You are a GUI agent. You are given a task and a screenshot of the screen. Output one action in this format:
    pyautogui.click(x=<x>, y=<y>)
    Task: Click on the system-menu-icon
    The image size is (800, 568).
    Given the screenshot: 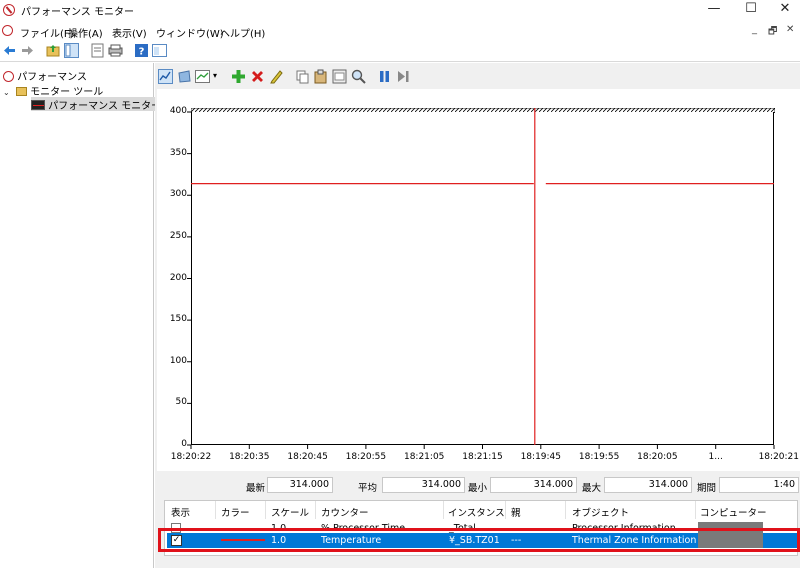 What is the action you would take?
    pyautogui.click(x=7, y=30)
    